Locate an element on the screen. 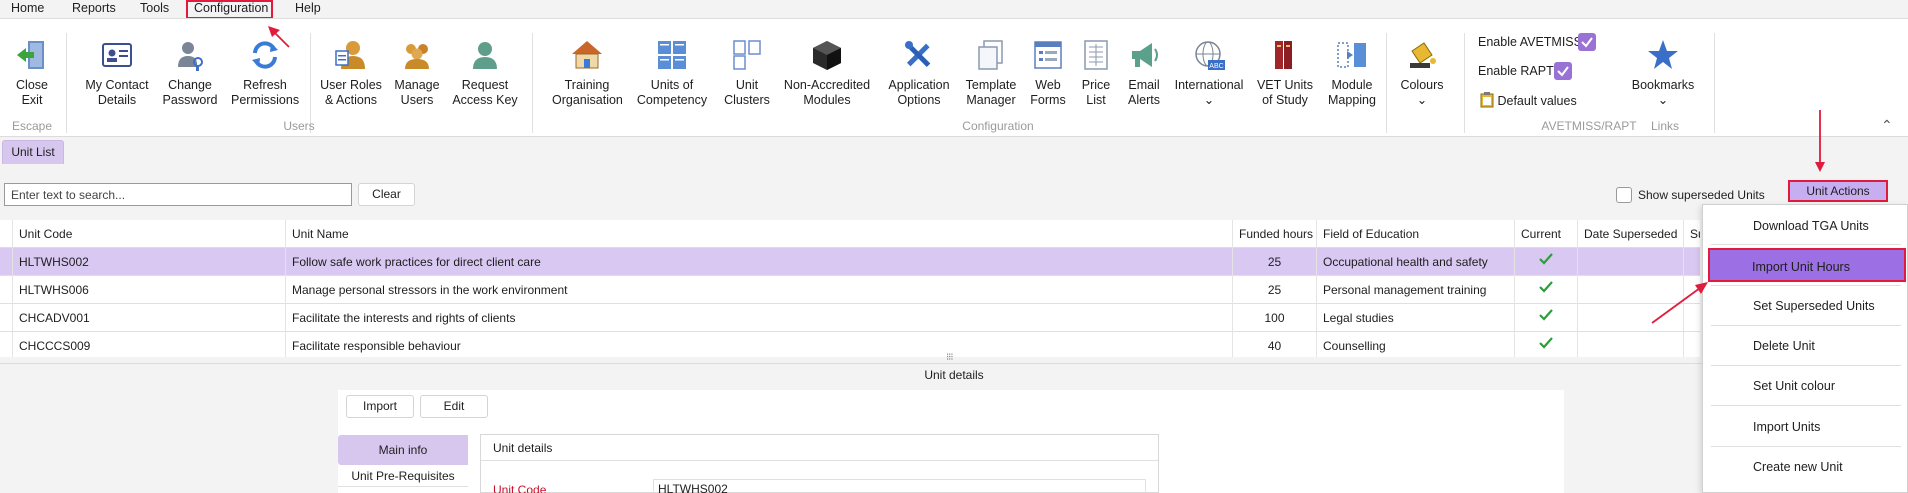 This screenshot has width=1908, height=493. enable-rapt-toggle: Enable RAPT is located at coordinates (1525, 71).